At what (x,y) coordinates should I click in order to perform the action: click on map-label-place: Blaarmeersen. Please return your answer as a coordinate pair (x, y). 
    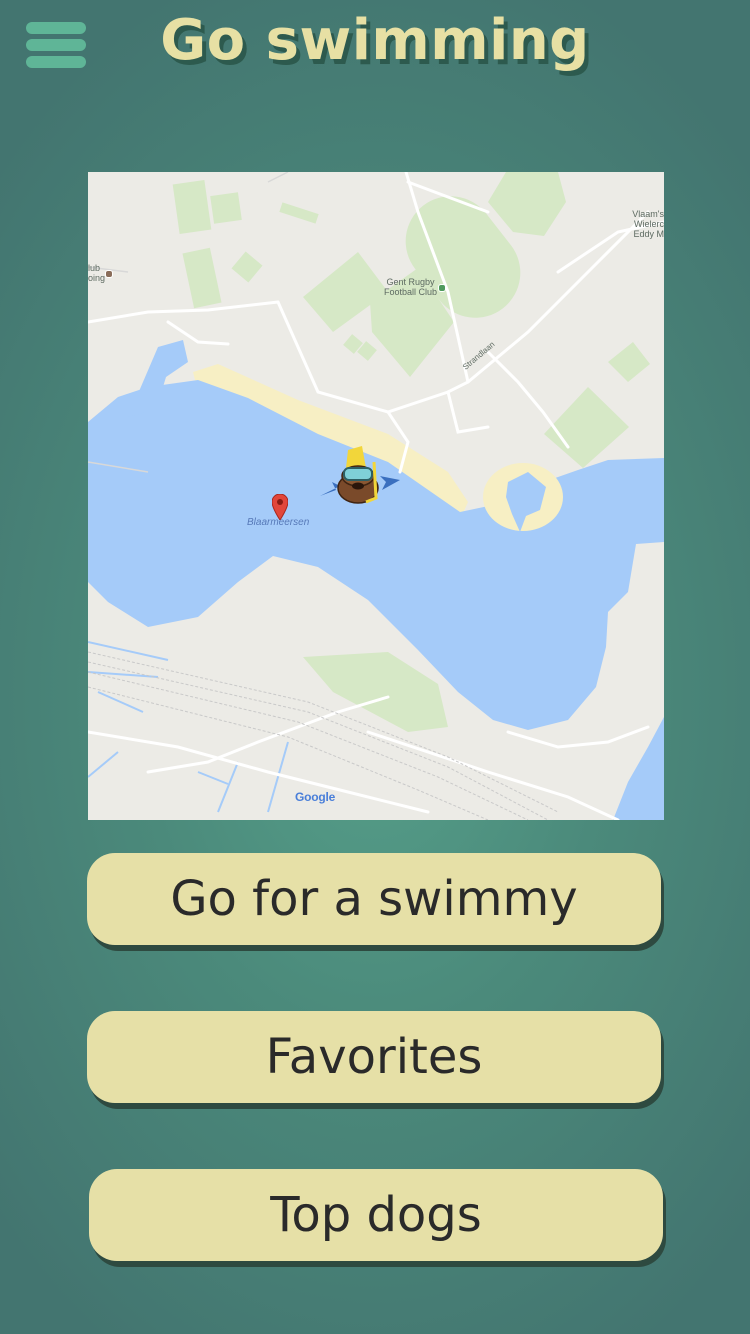
    Looking at the image, I should click on (278, 522).